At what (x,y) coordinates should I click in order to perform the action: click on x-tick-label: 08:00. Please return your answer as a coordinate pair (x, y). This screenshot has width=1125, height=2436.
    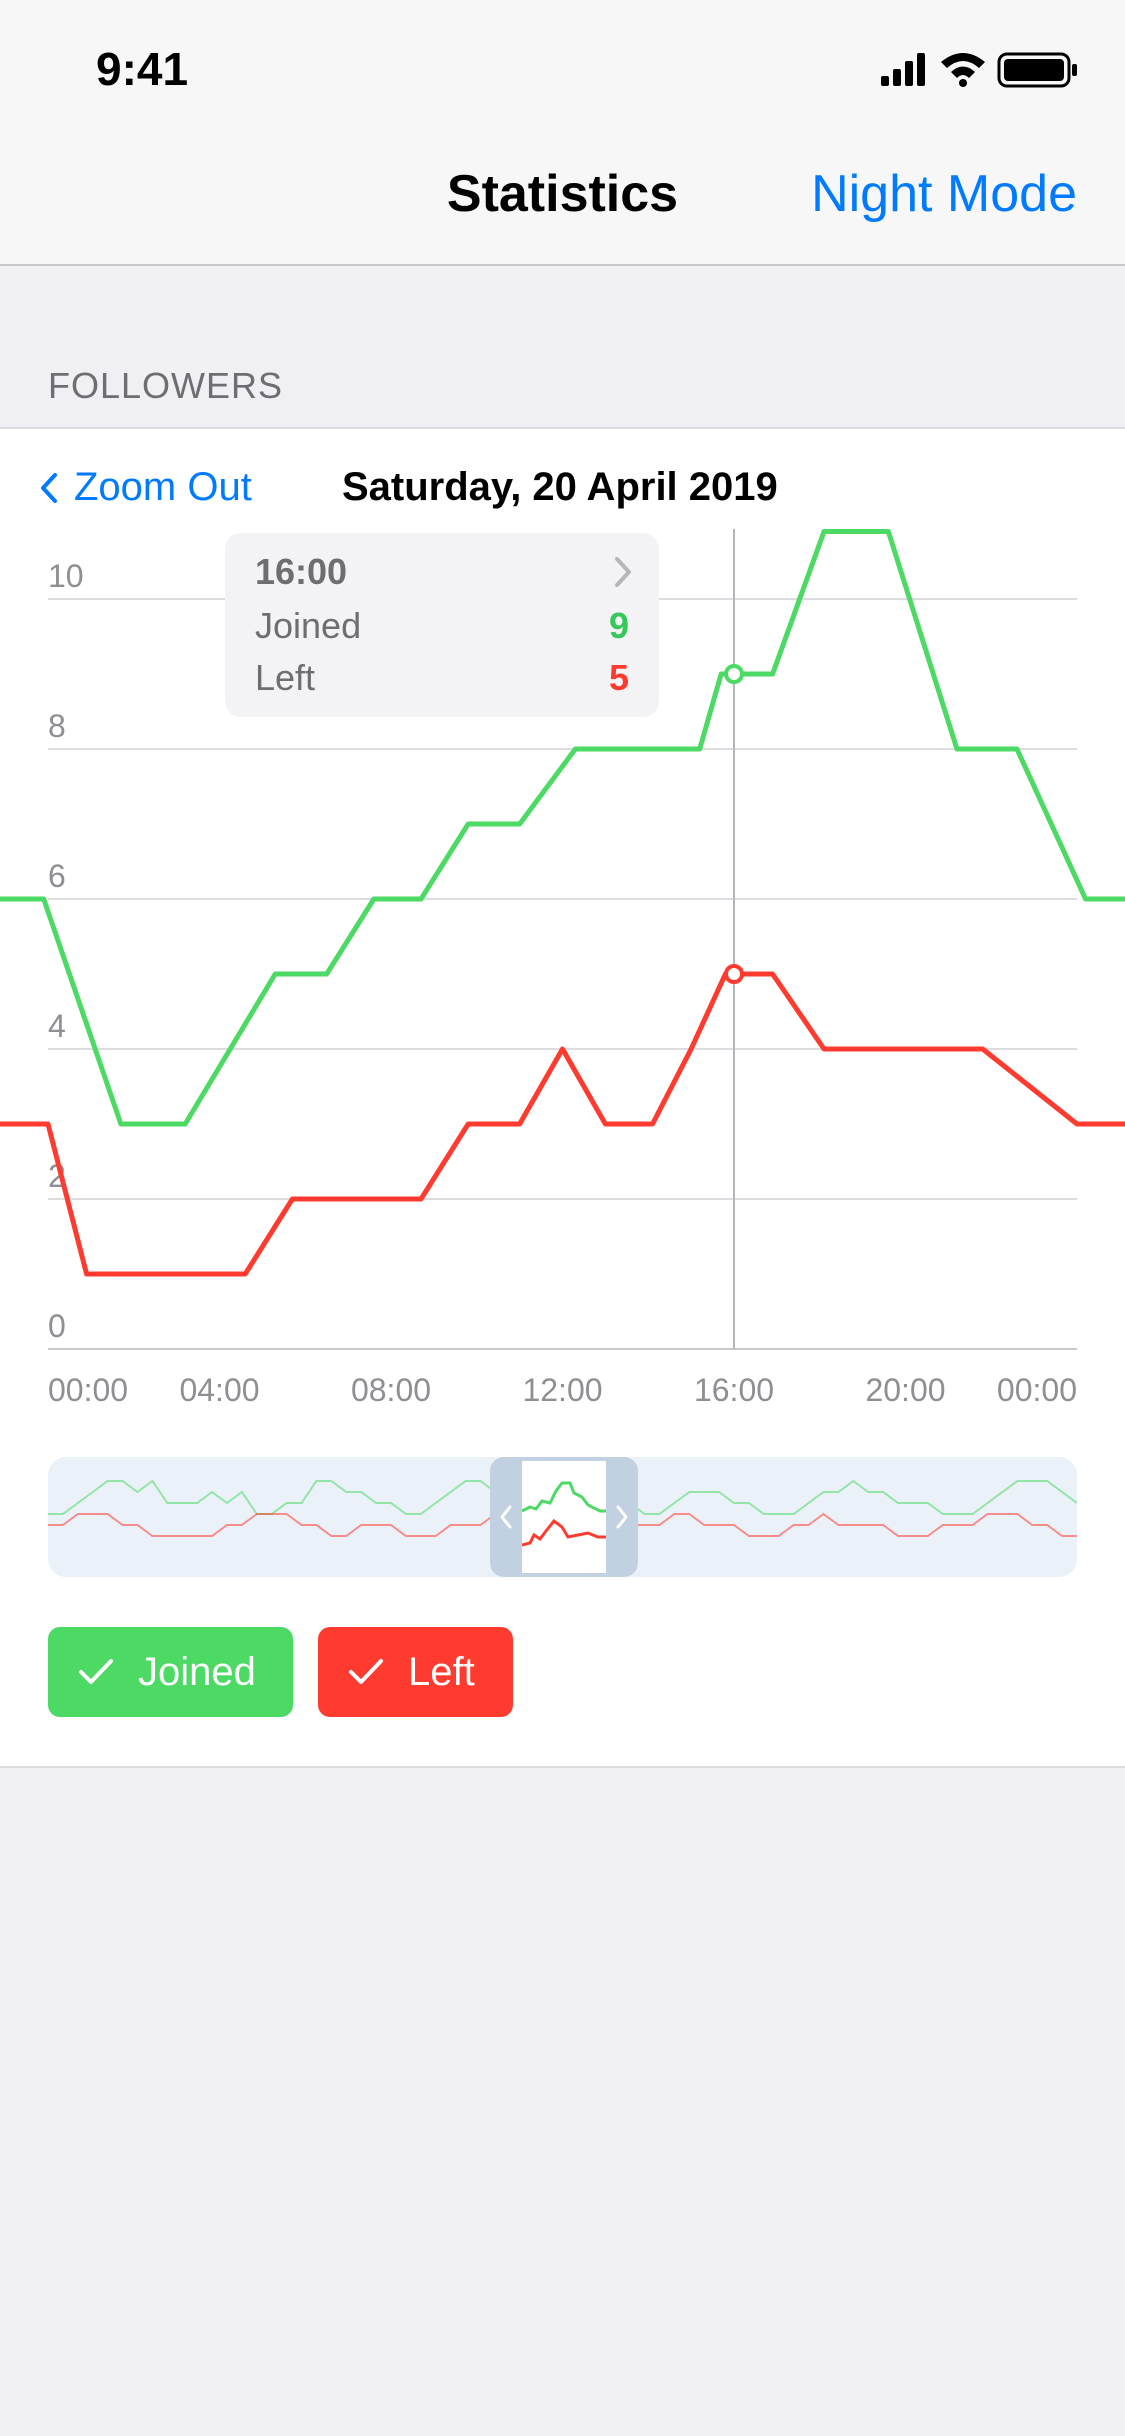
    Looking at the image, I should click on (391, 1390).